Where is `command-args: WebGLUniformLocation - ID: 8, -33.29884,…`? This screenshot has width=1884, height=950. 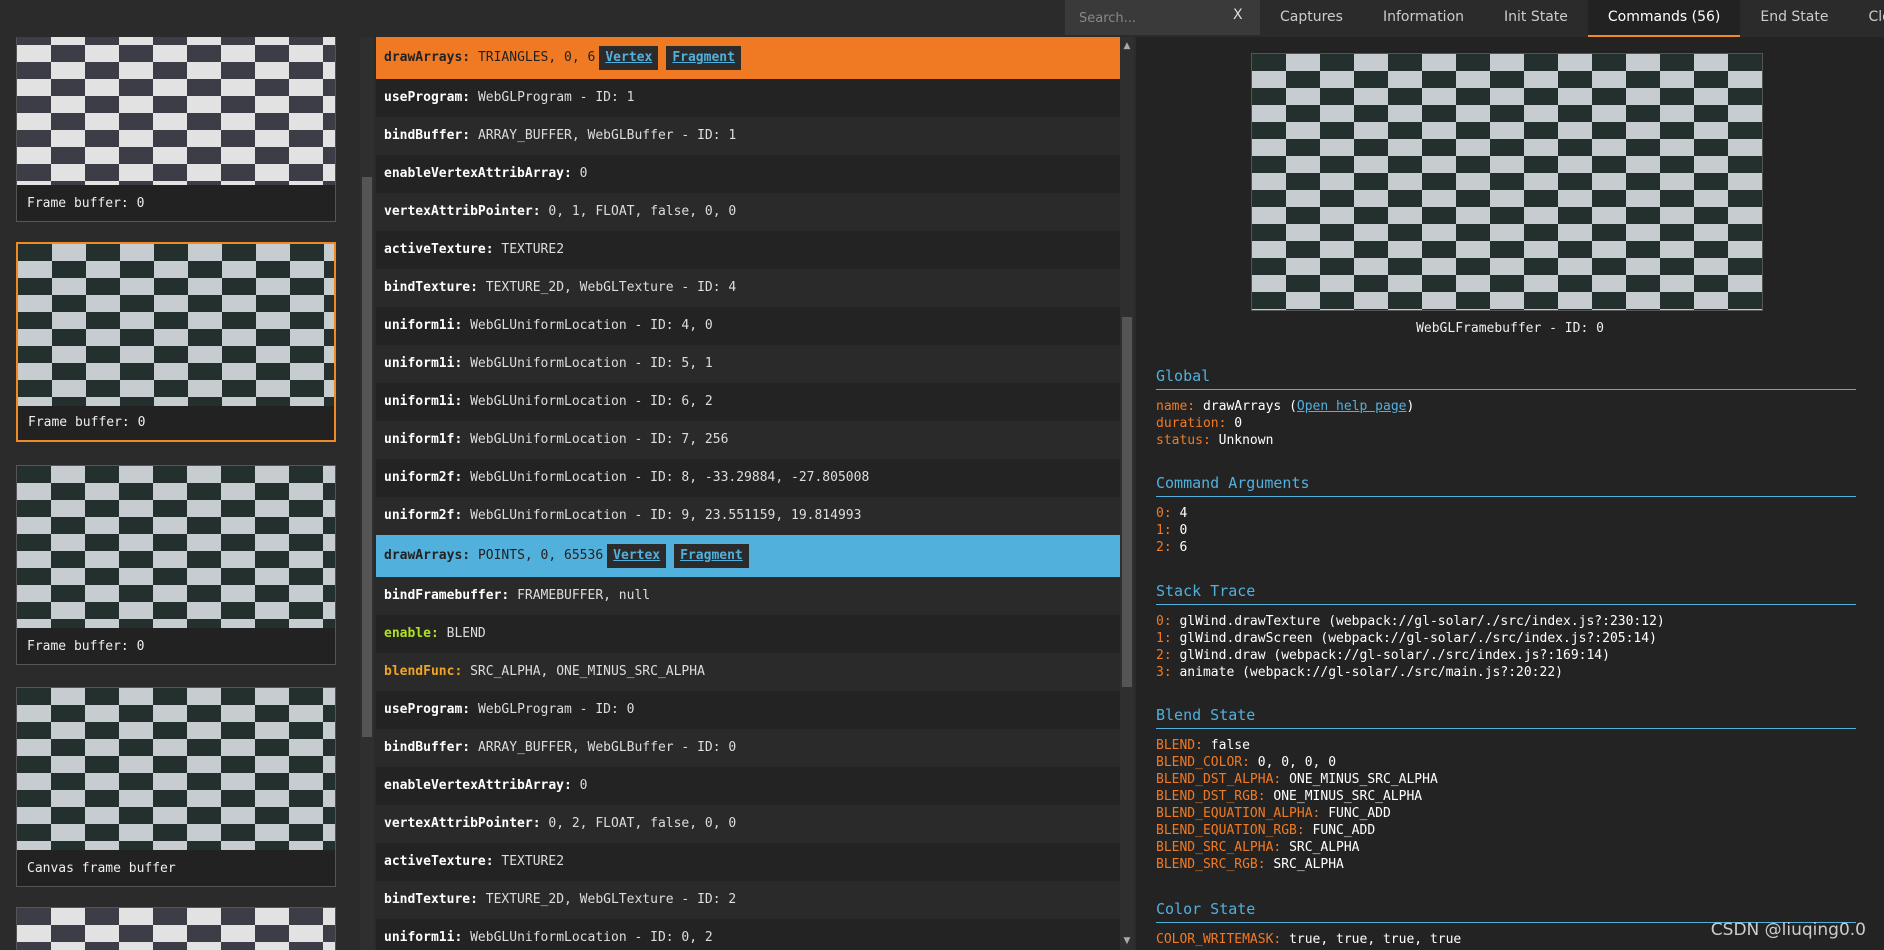 command-args: WebGLUniformLocation - ID: 8, -33.29884,… is located at coordinates (670, 477).